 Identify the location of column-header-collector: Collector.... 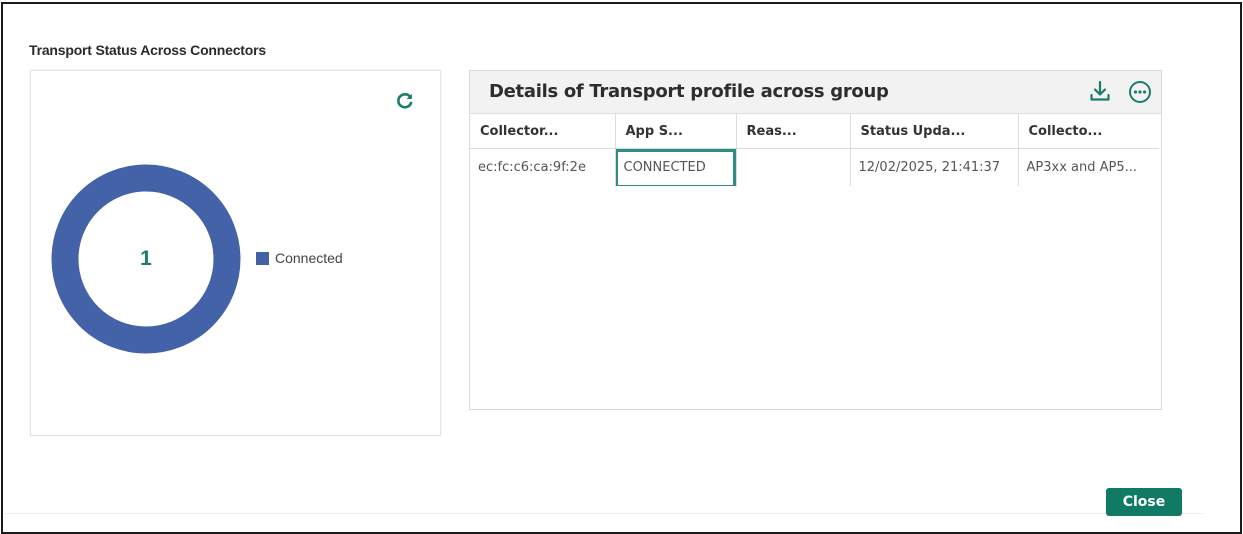
(543, 131).